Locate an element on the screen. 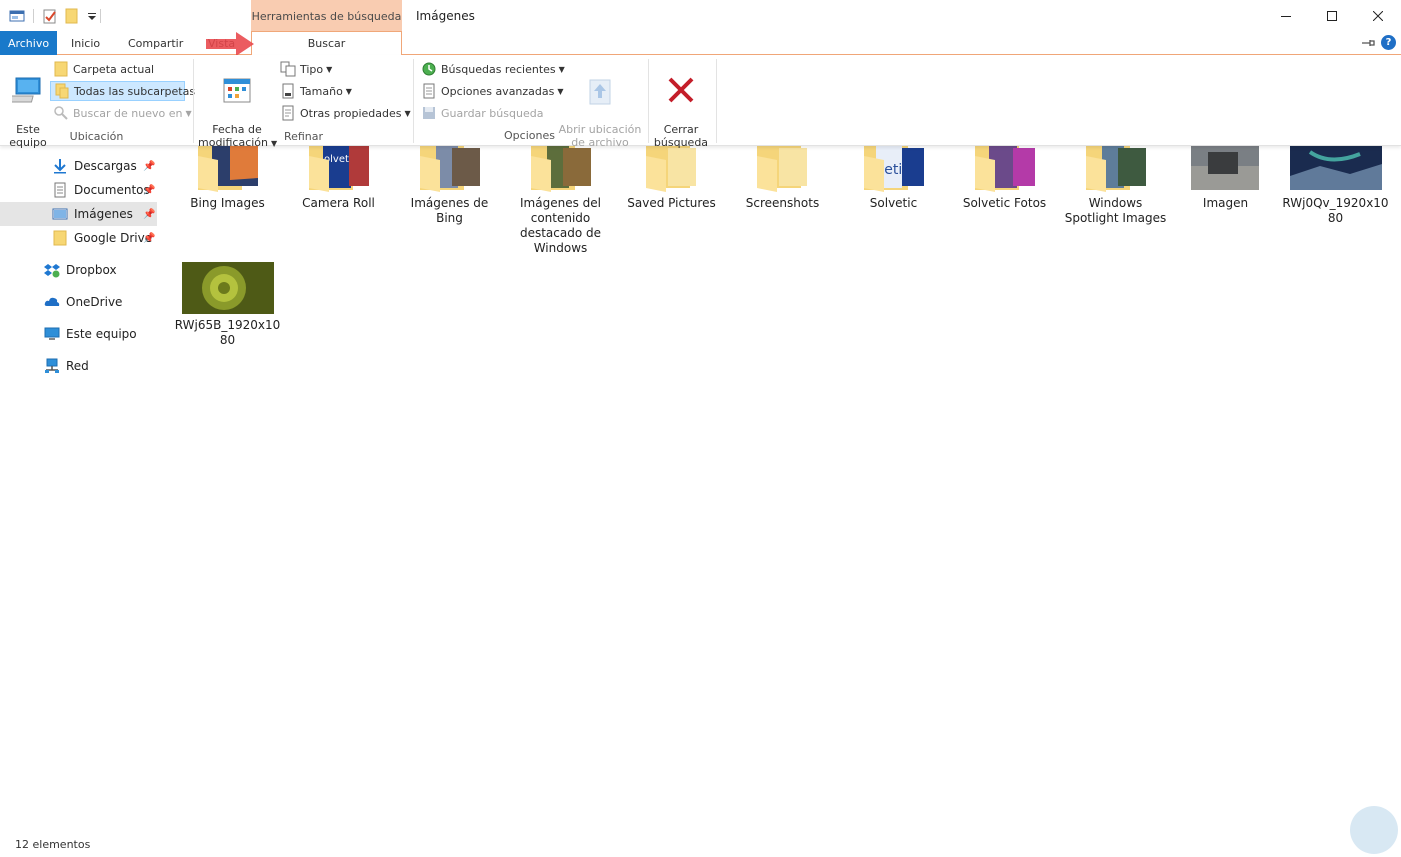  file-item-solvetic-fotos: Solvetic Fotos is located at coordinates (1004, 178).